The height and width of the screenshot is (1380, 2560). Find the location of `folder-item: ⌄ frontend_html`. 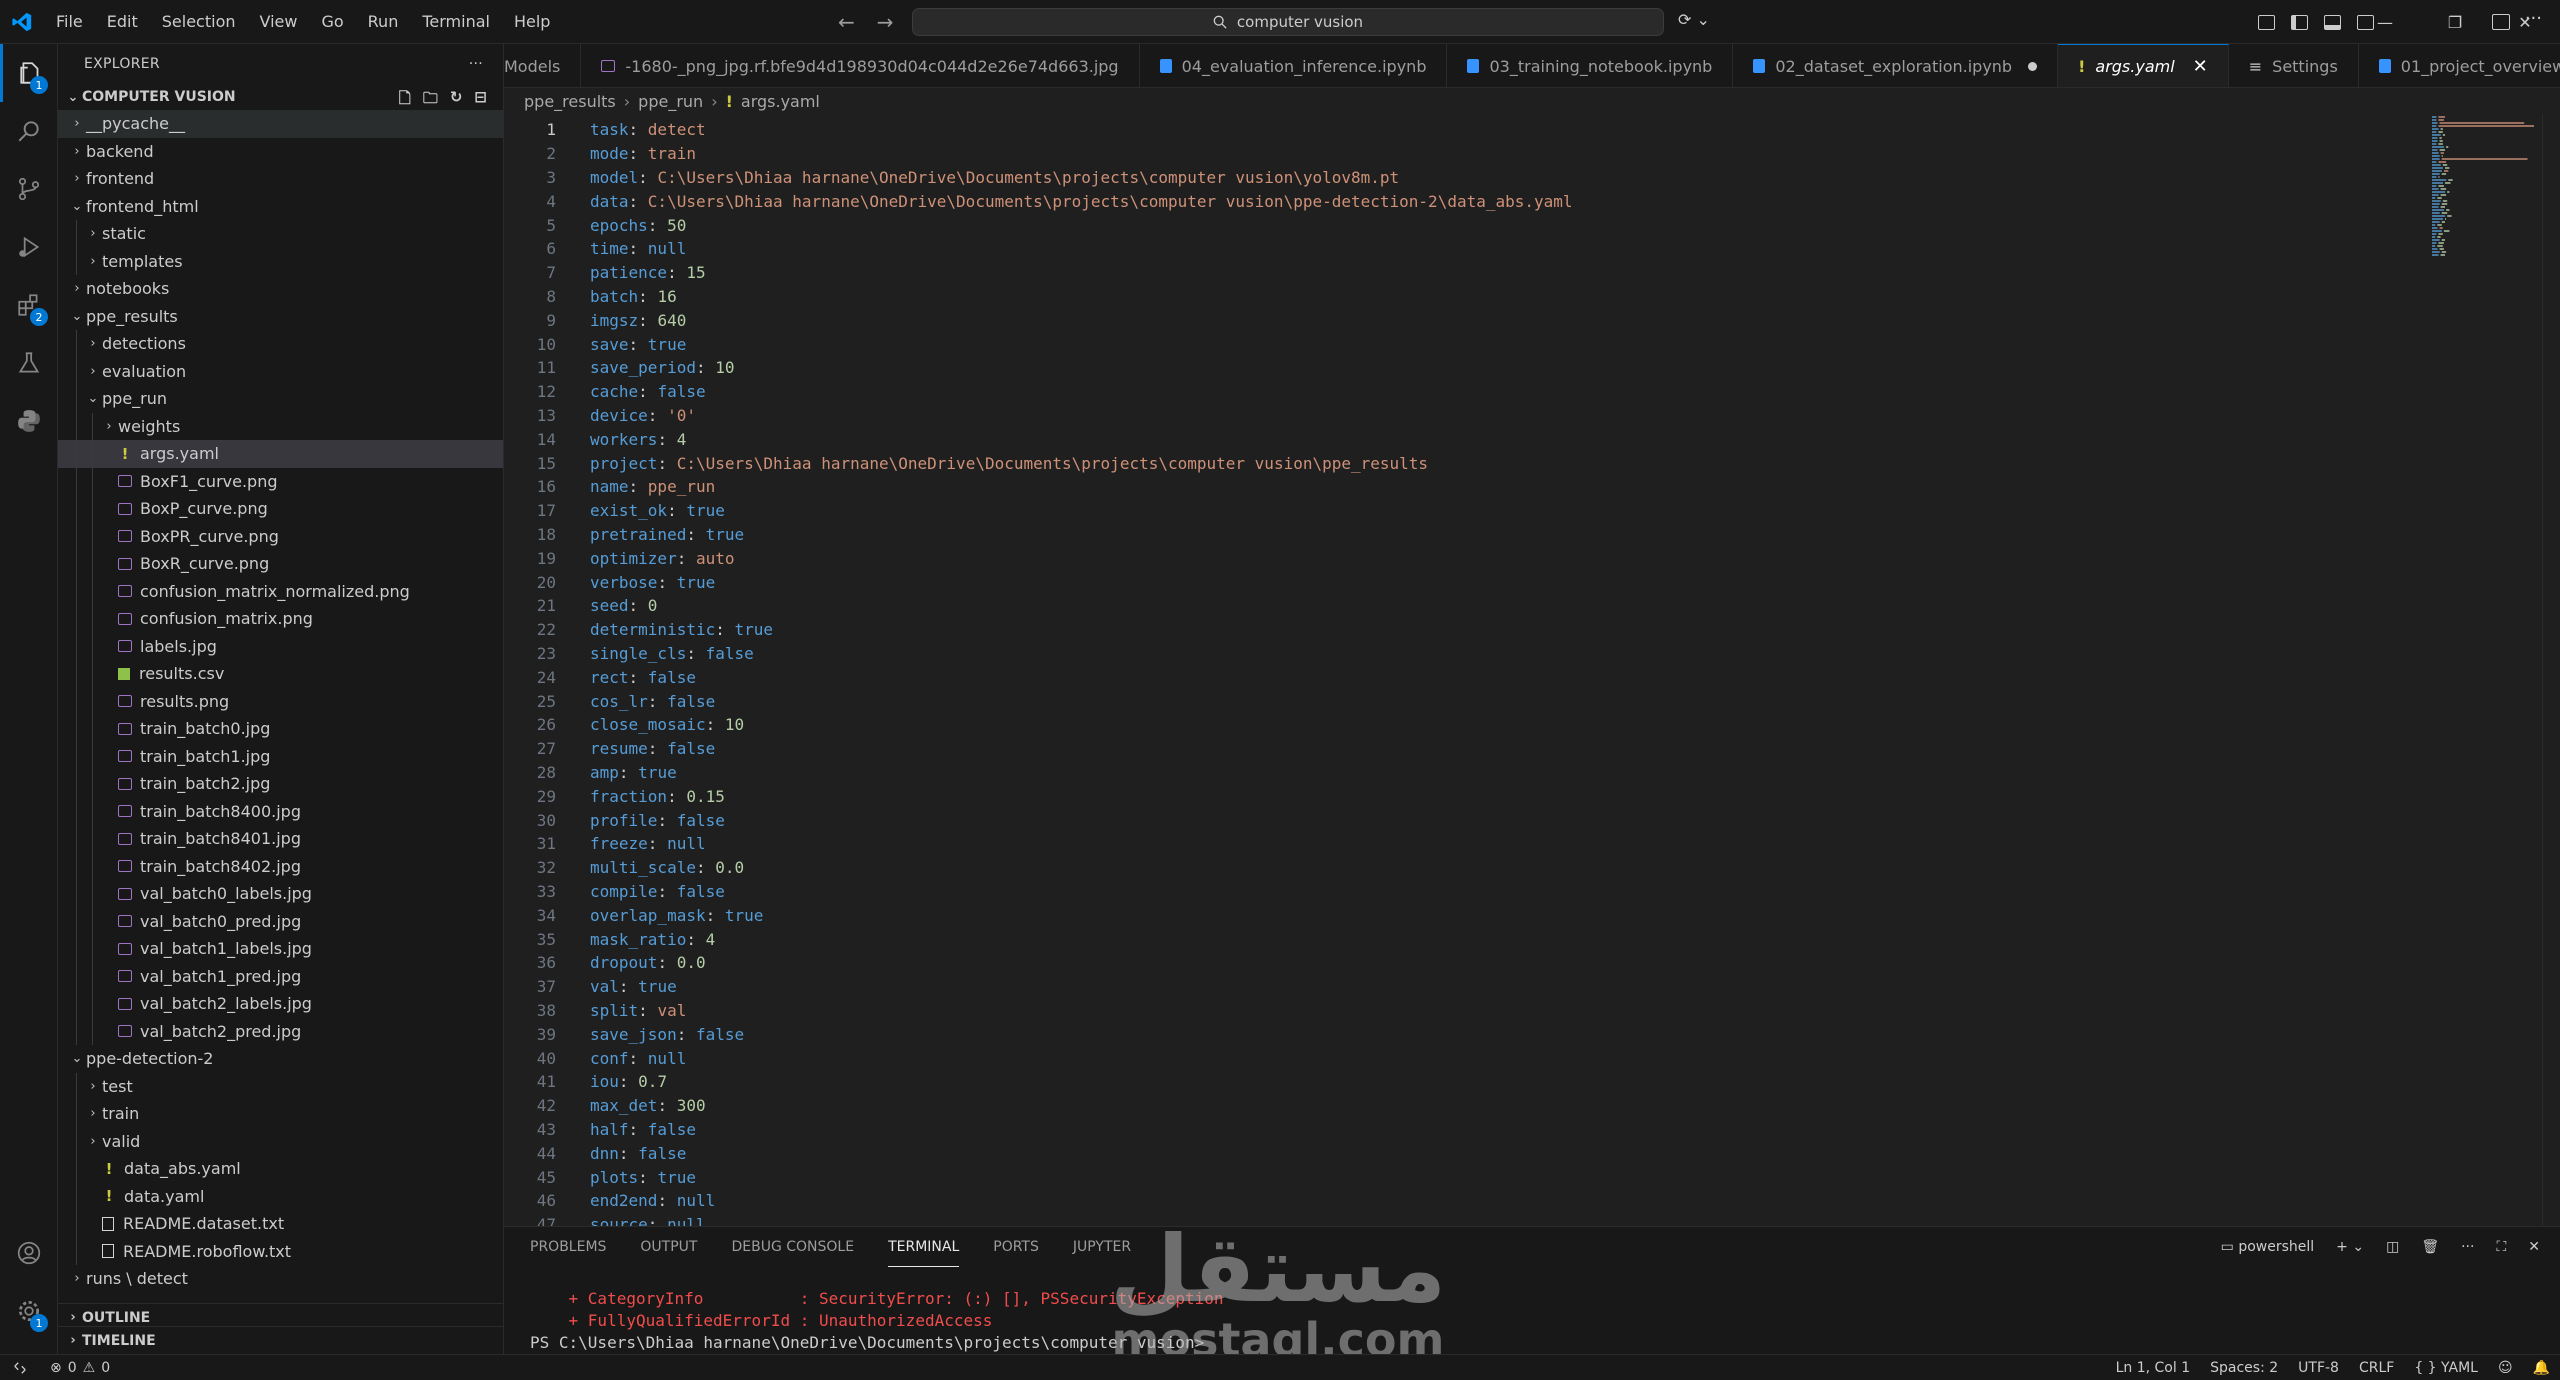

folder-item: ⌄ frontend_html is located at coordinates (280, 207).